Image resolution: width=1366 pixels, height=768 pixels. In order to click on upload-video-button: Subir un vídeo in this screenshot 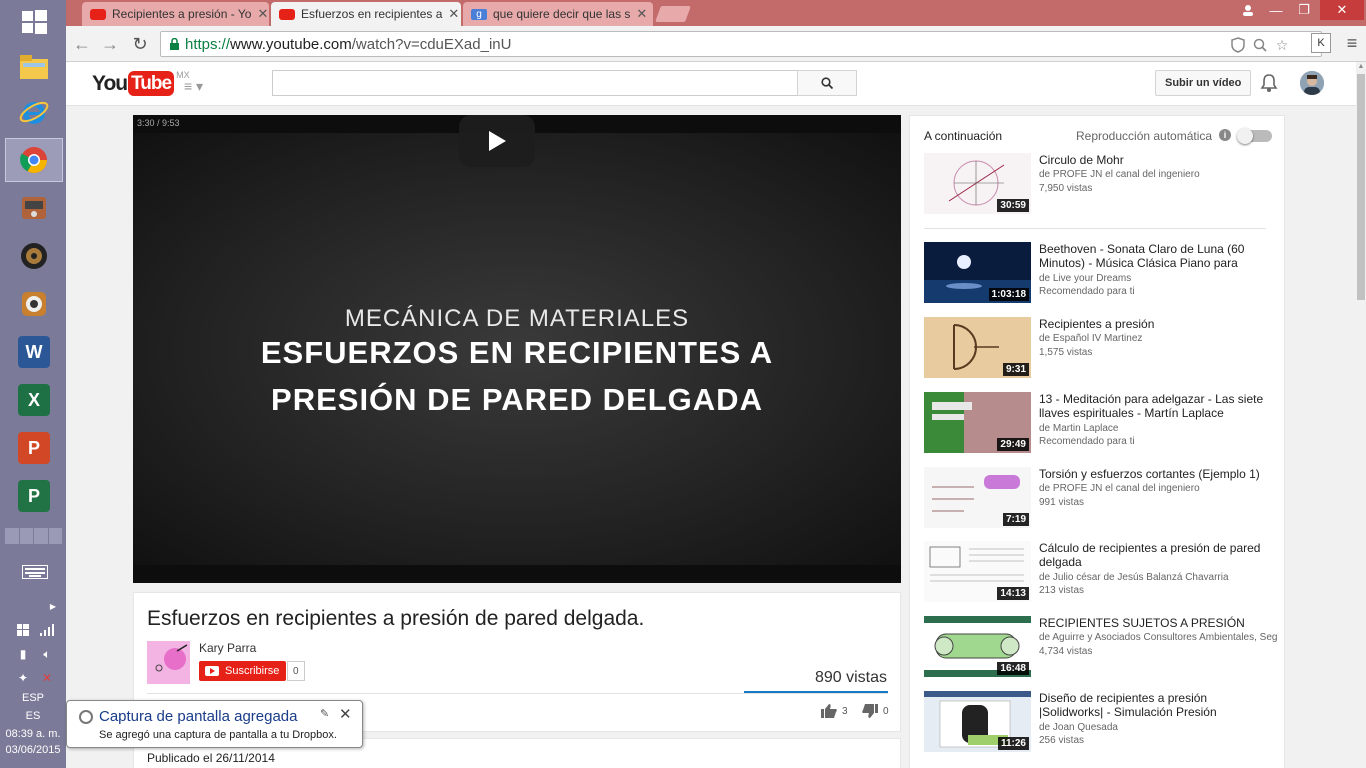, I will do `click(1203, 83)`.